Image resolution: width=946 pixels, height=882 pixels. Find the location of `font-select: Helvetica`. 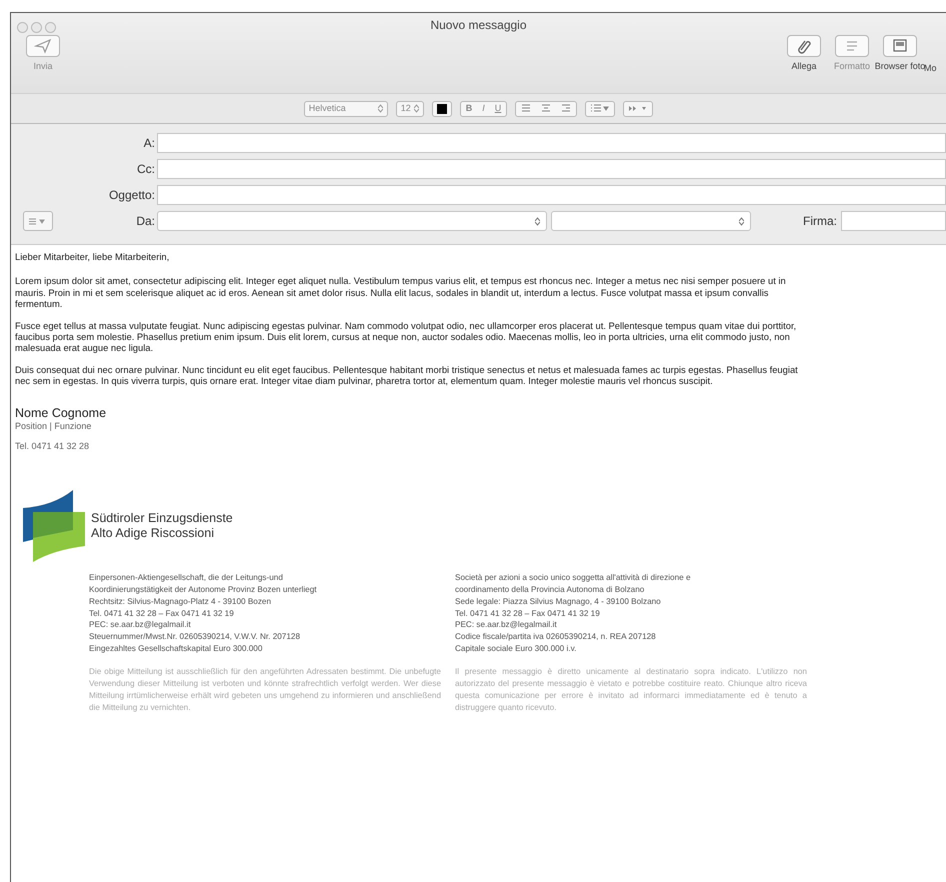

font-select: Helvetica is located at coordinates (346, 108).